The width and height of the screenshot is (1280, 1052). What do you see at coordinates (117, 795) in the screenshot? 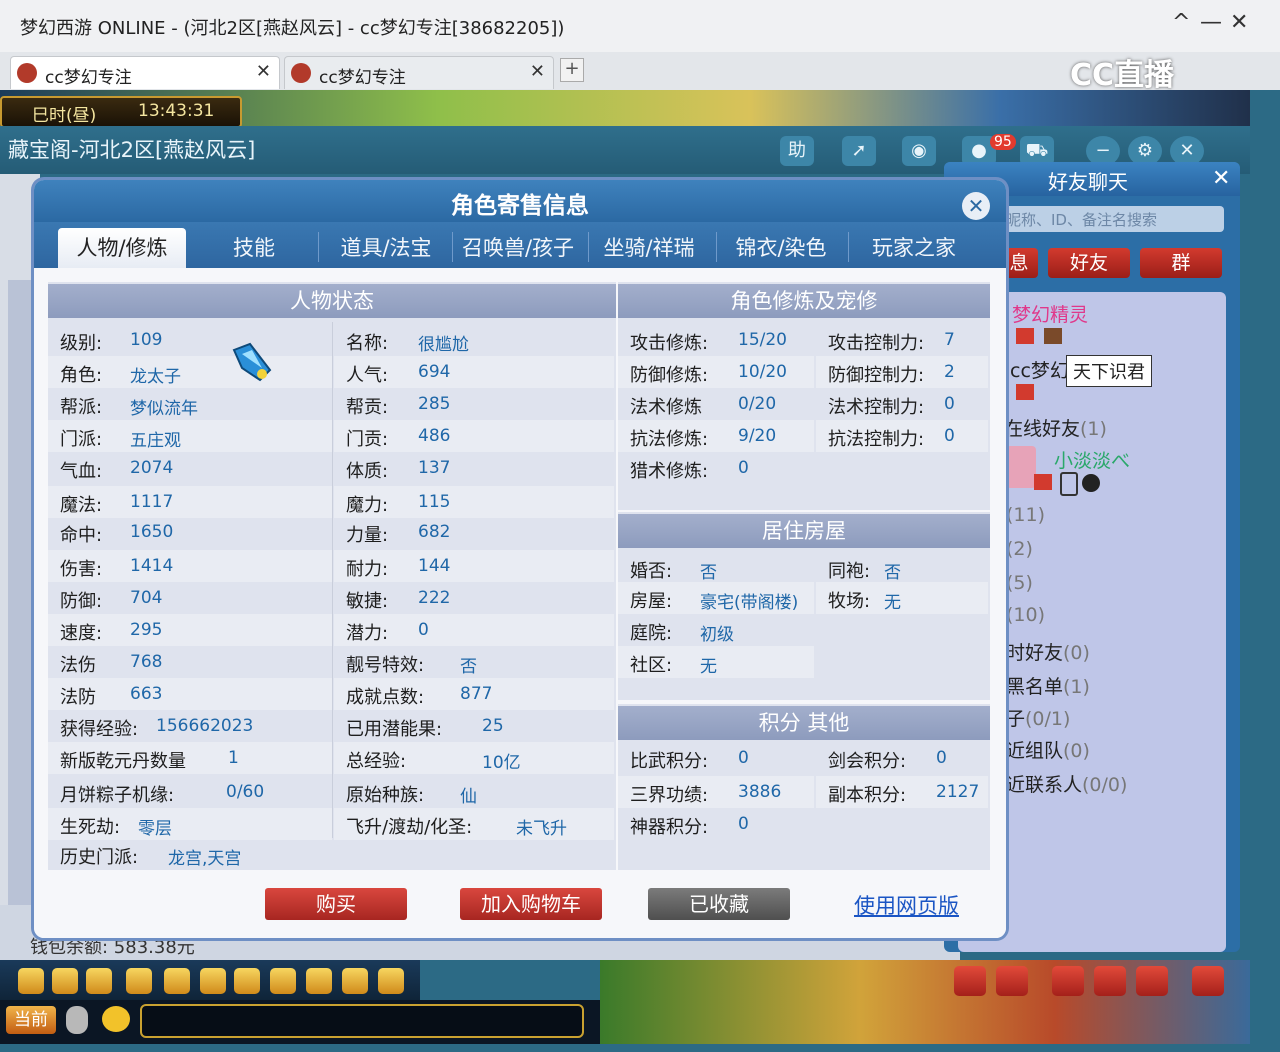
I see `field-label: 月饼粽子机缘:` at bounding box center [117, 795].